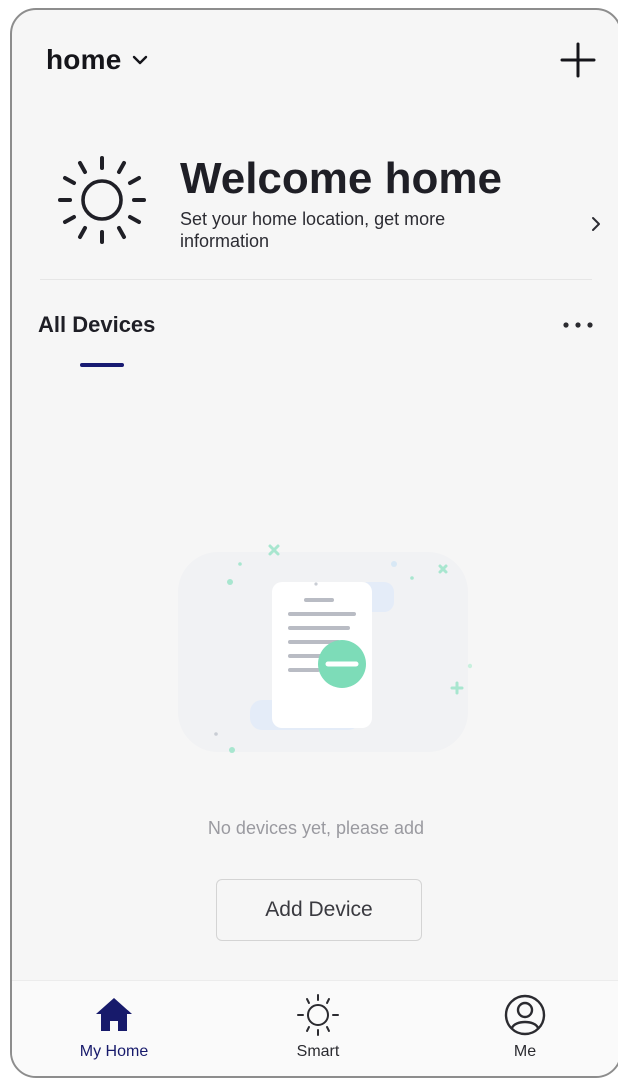  I want to click on nav-label-me: Me, so click(525, 1051).